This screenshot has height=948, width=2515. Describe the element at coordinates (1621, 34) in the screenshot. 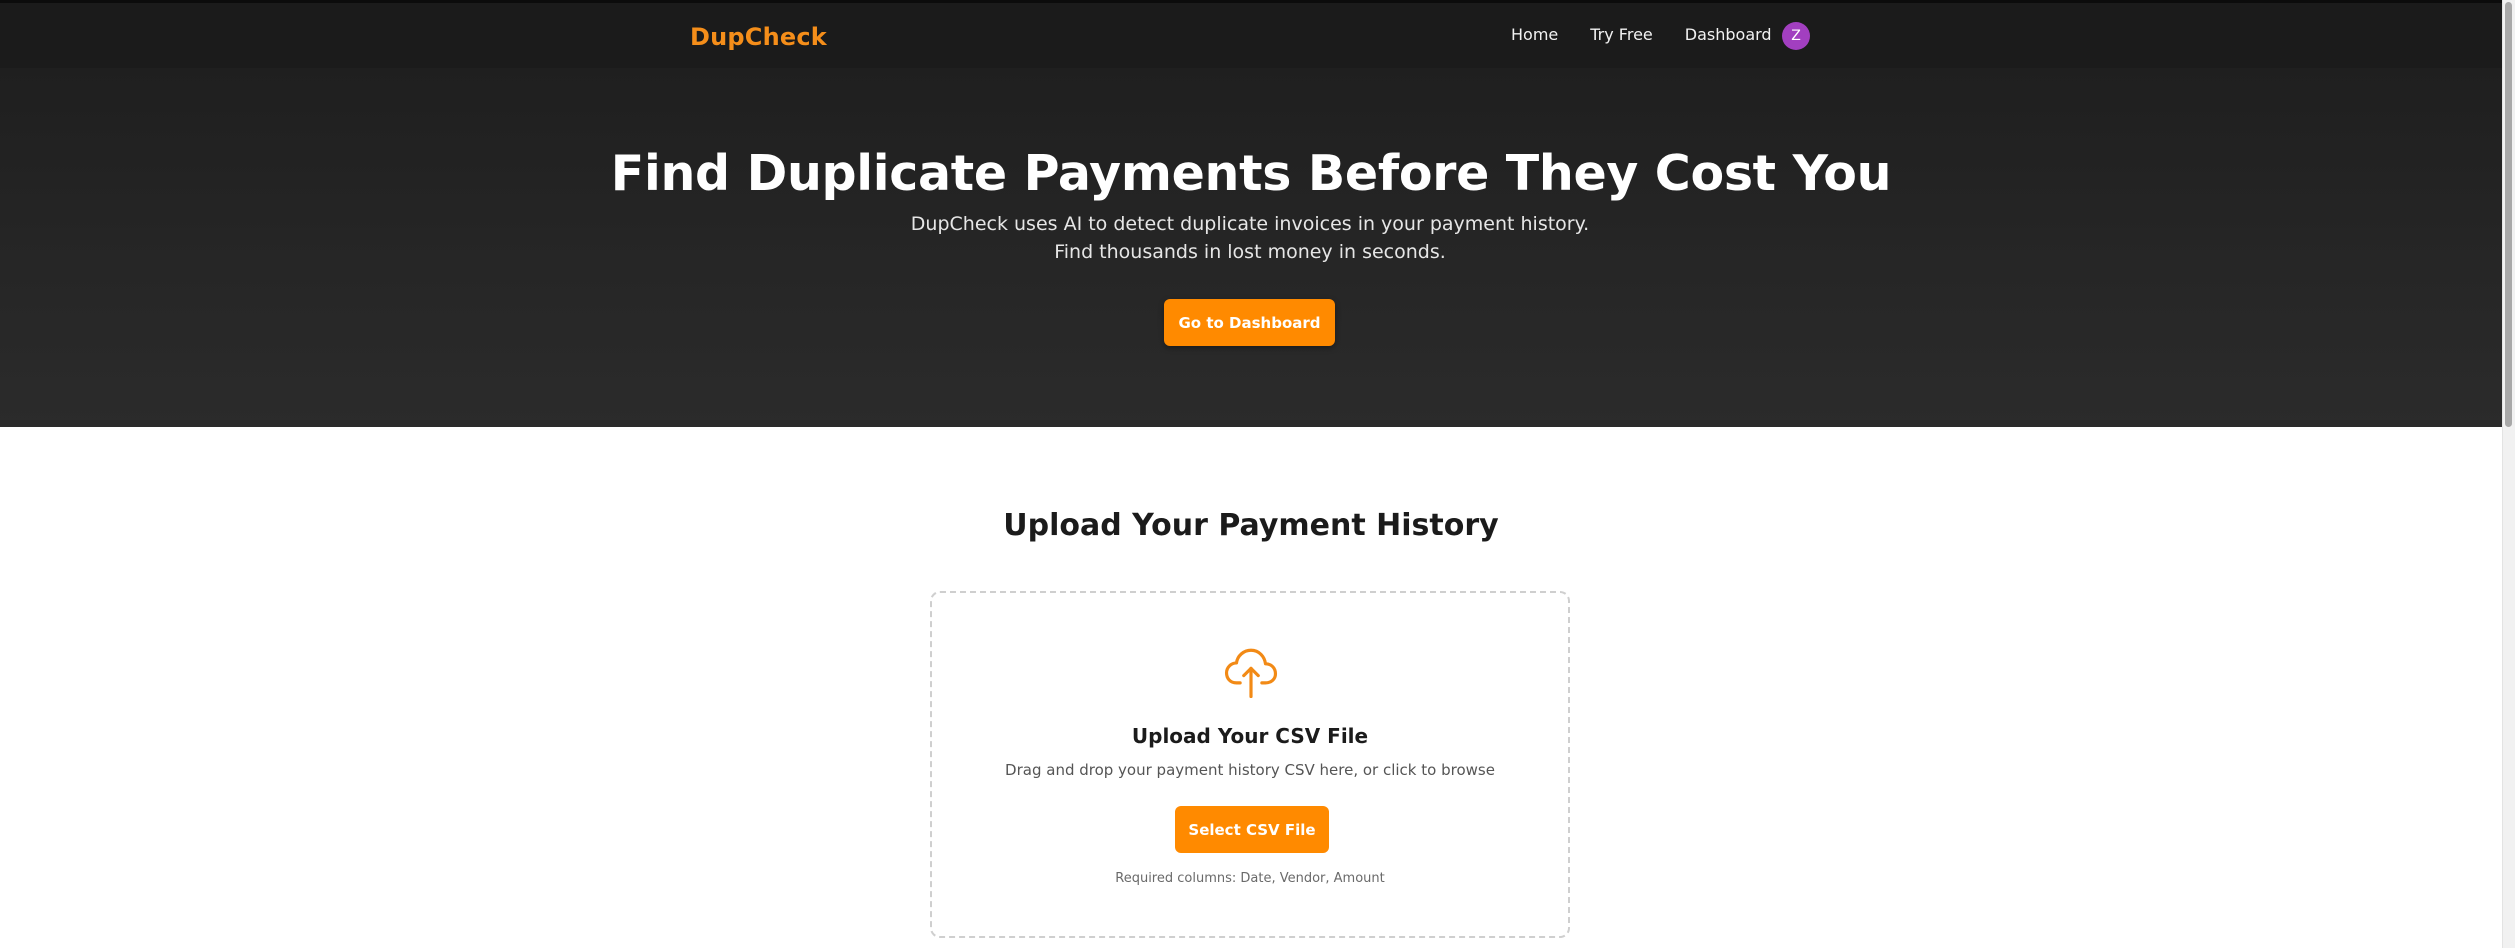

I see `nav-link-try-free: Try Free` at that location.